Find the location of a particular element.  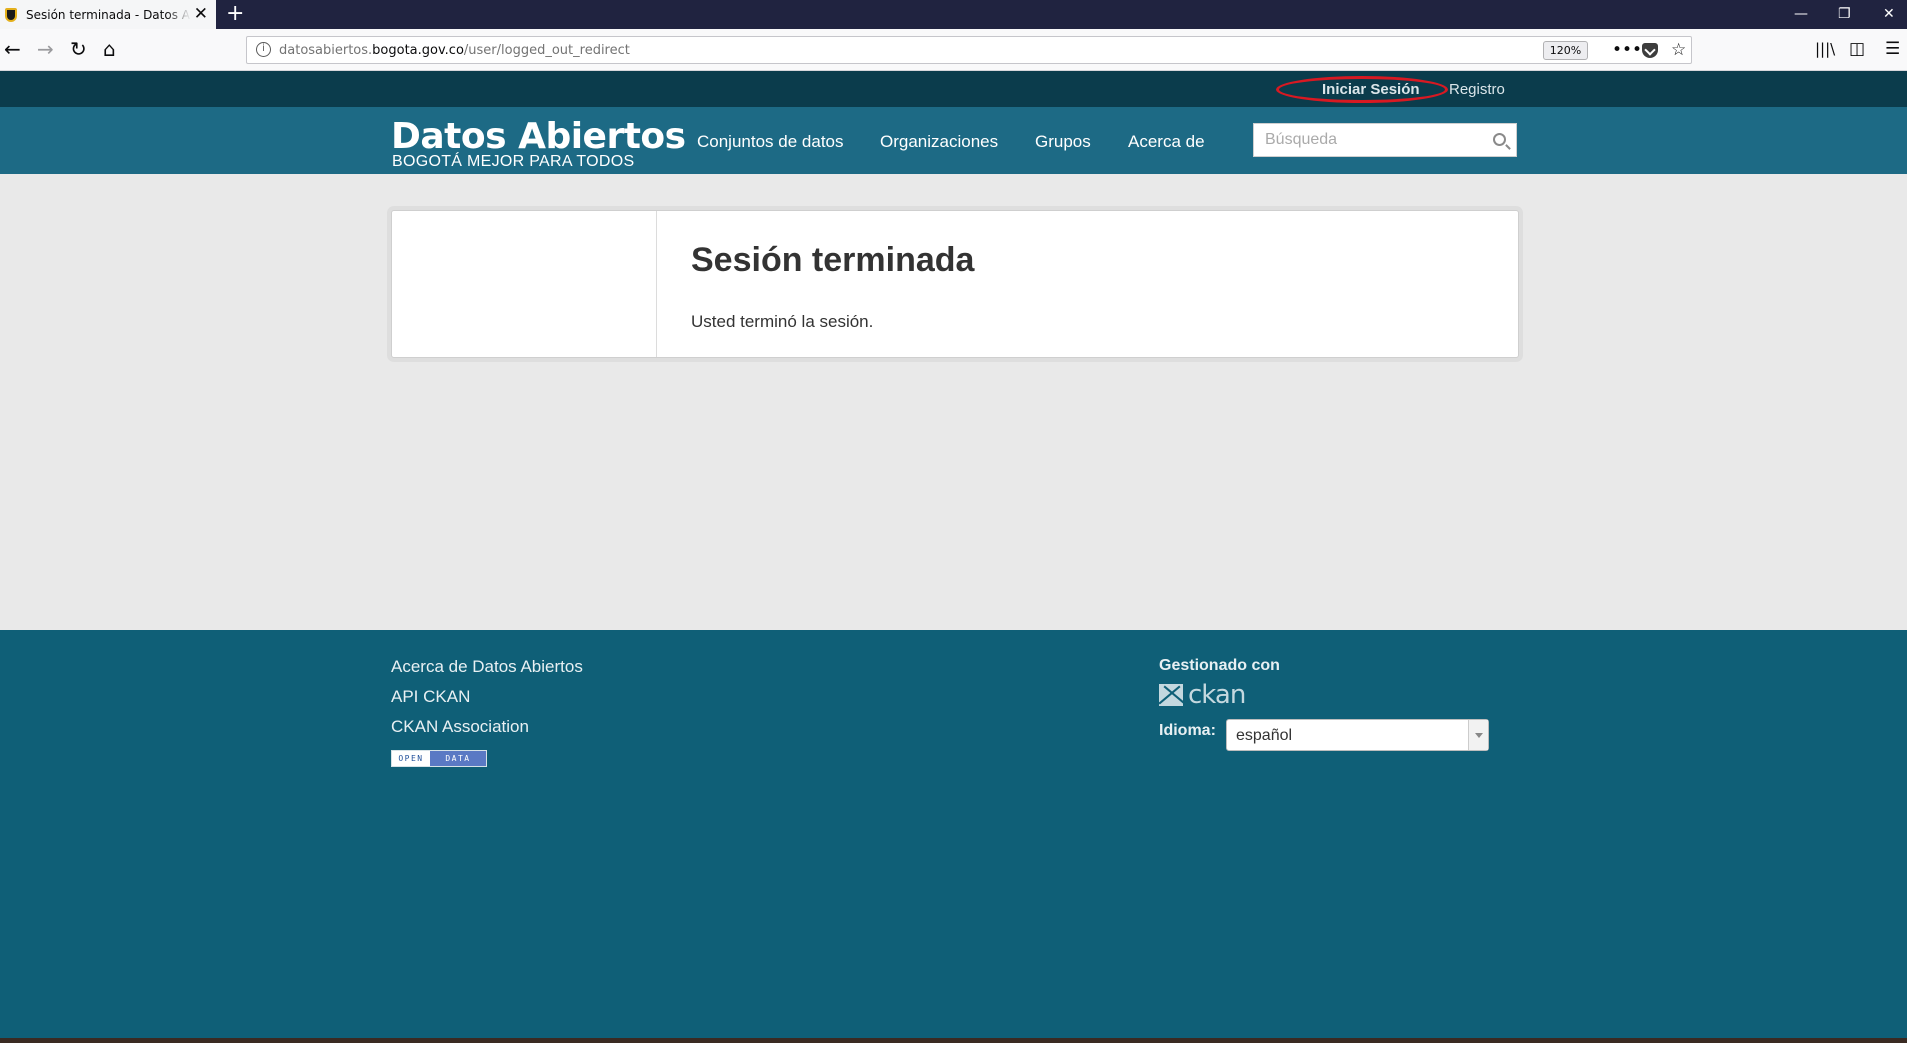

site-logo-subtitle: BOGOTÁ MEJOR PARA TODOS is located at coordinates (513, 161).